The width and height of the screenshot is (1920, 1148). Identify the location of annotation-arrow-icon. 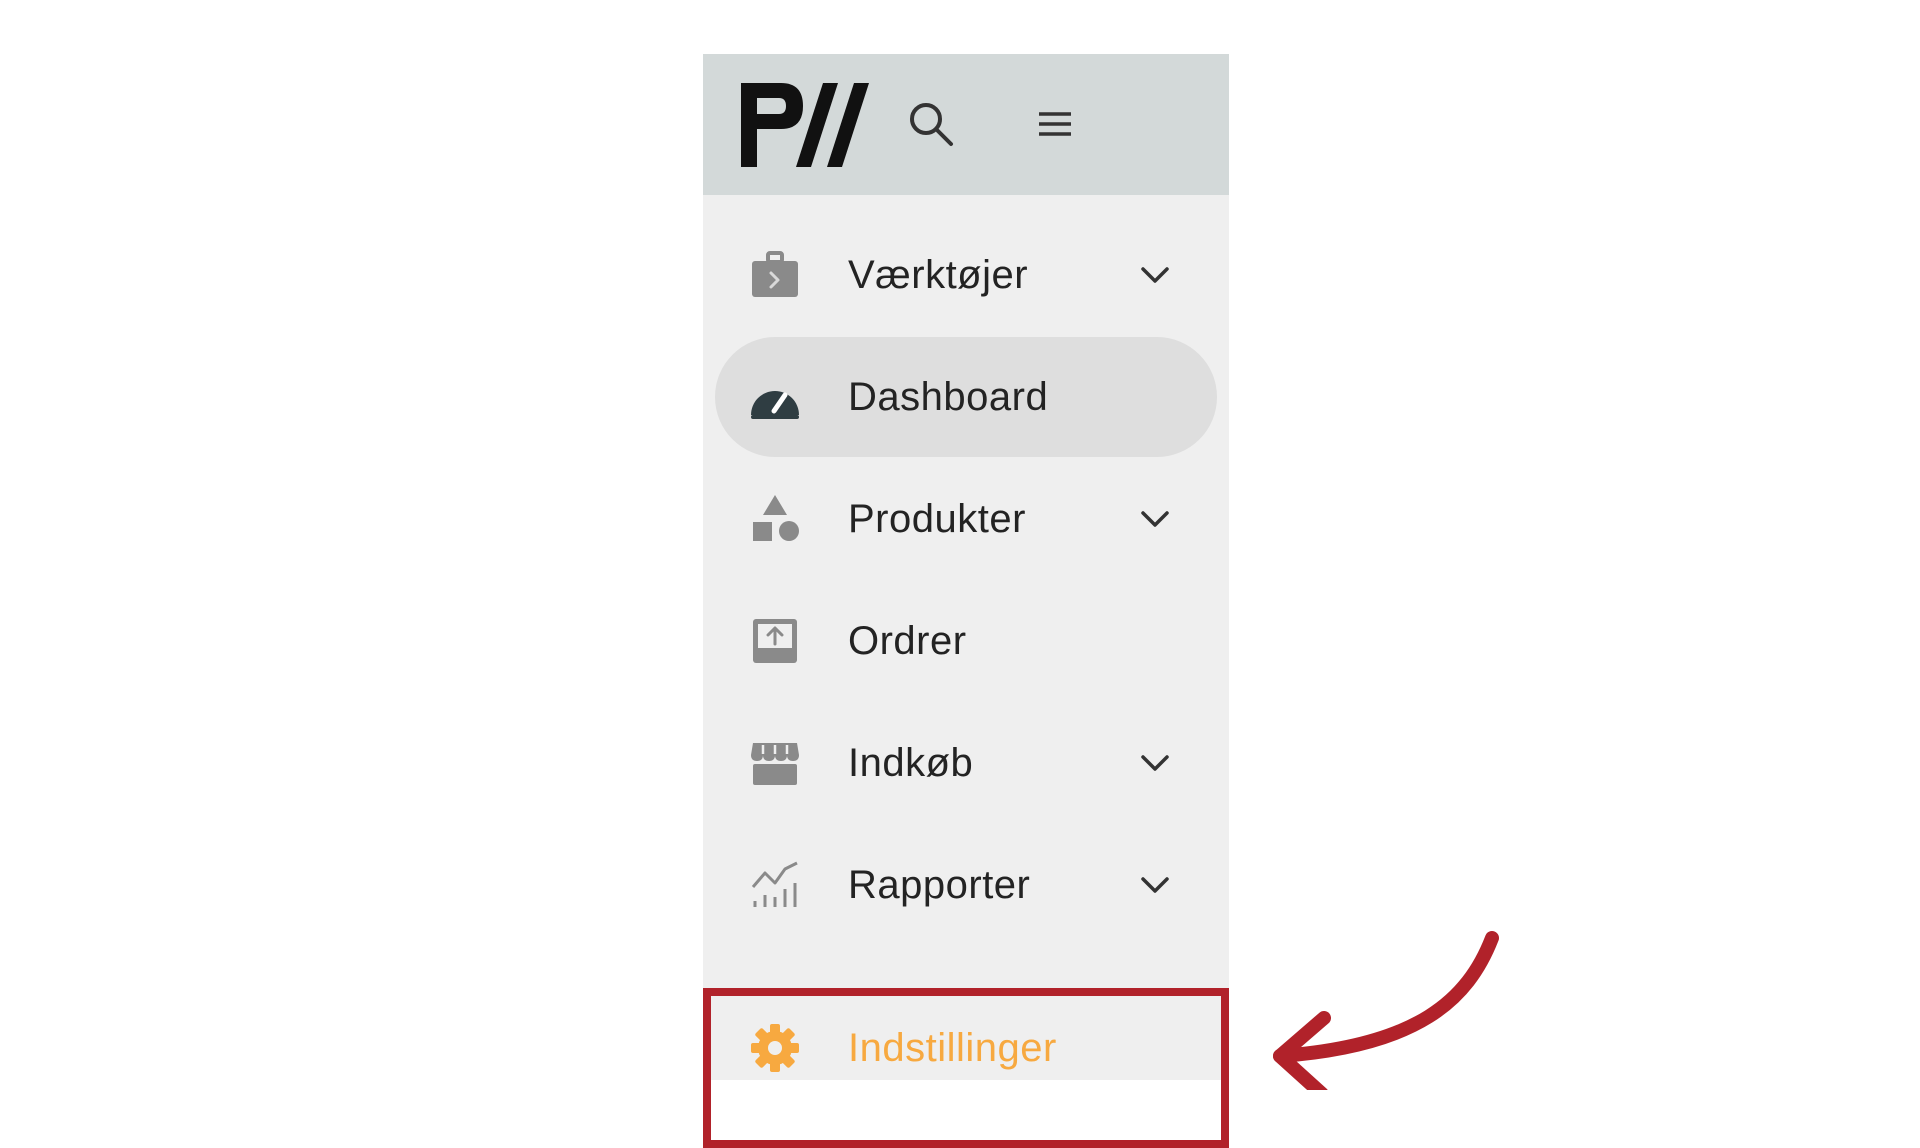
(1386, 1010).